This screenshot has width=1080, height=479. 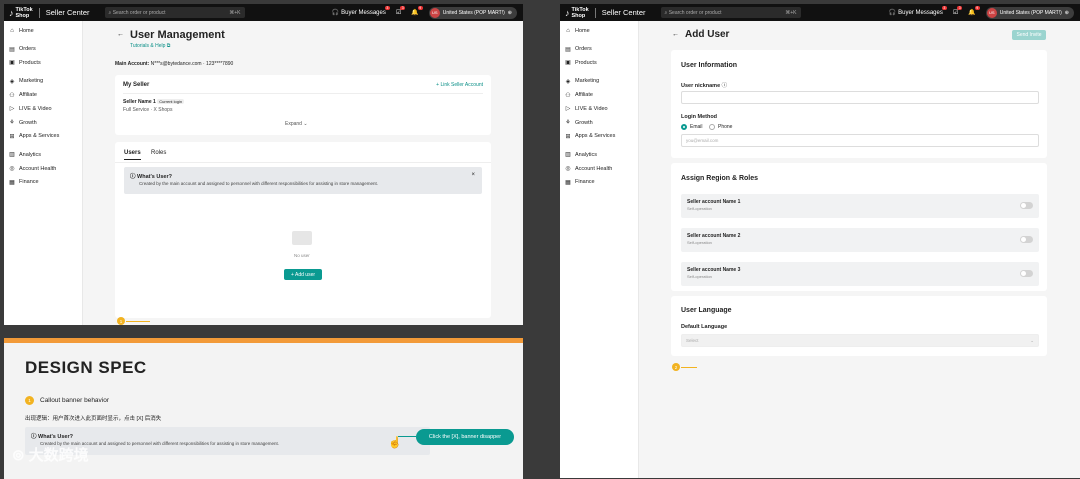 What do you see at coordinates (692, 127) in the screenshot?
I see `email-radio: Email` at bounding box center [692, 127].